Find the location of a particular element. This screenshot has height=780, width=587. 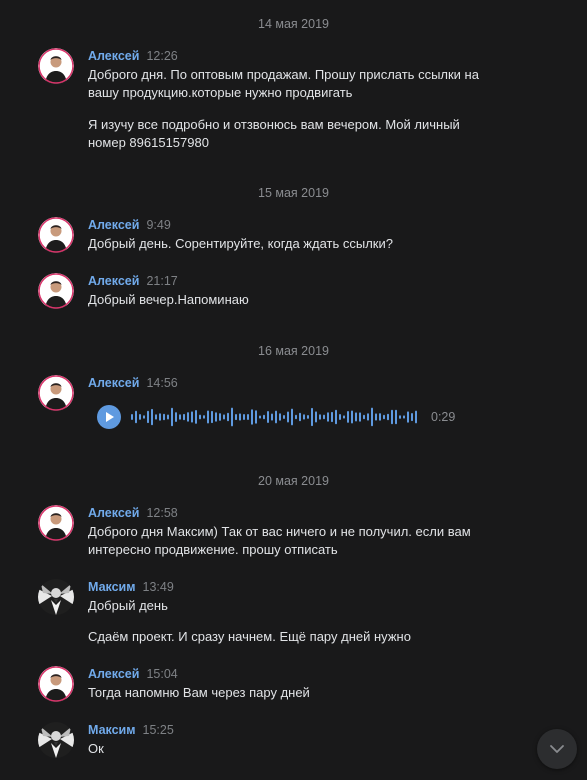

message-line: Тогда напомню Вам через пару дней is located at coordinates (199, 692).